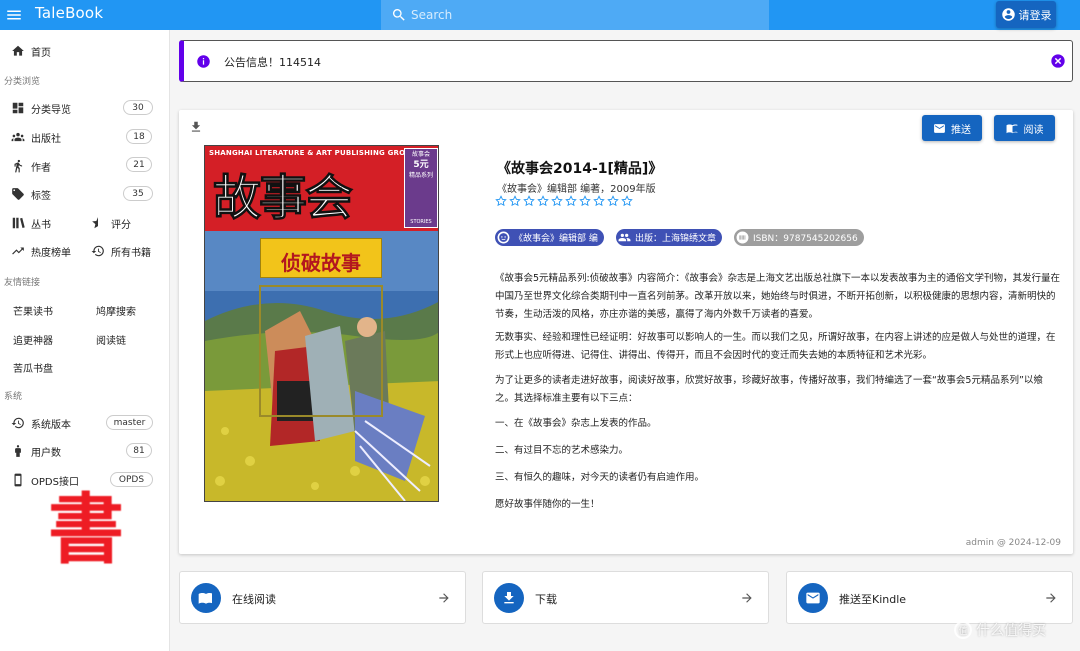  Describe the element at coordinates (22, 283) in the screenshot. I see `section-label-links: 友情链接` at that location.